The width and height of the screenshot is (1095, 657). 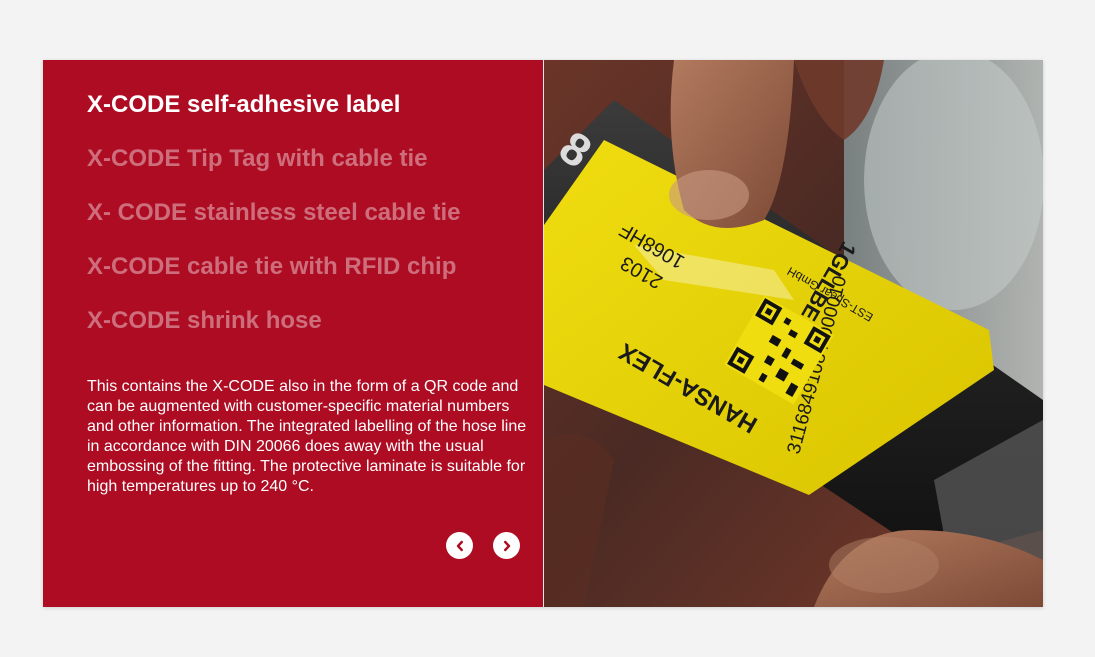 I want to click on tab-shrink-hose: X-CODE shrink hose, so click(x=305, y=321).